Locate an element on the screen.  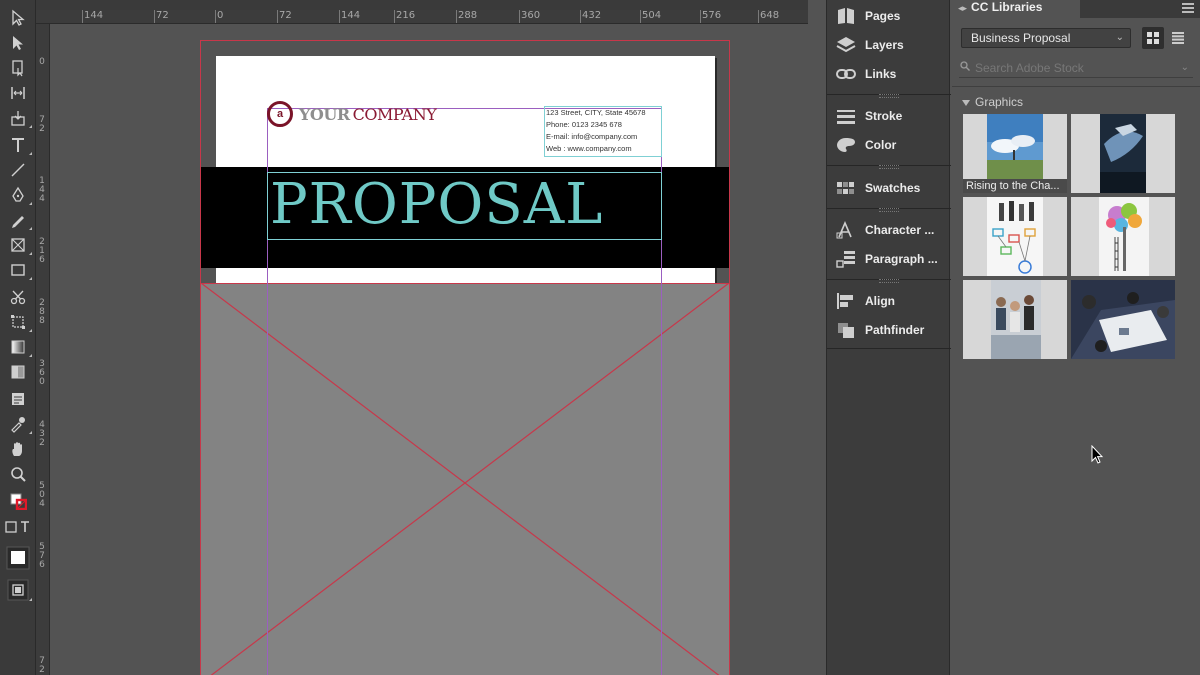
panel-dock: Pages Layers Links Stroke Color Swatches is located at coordinates (888, 337).